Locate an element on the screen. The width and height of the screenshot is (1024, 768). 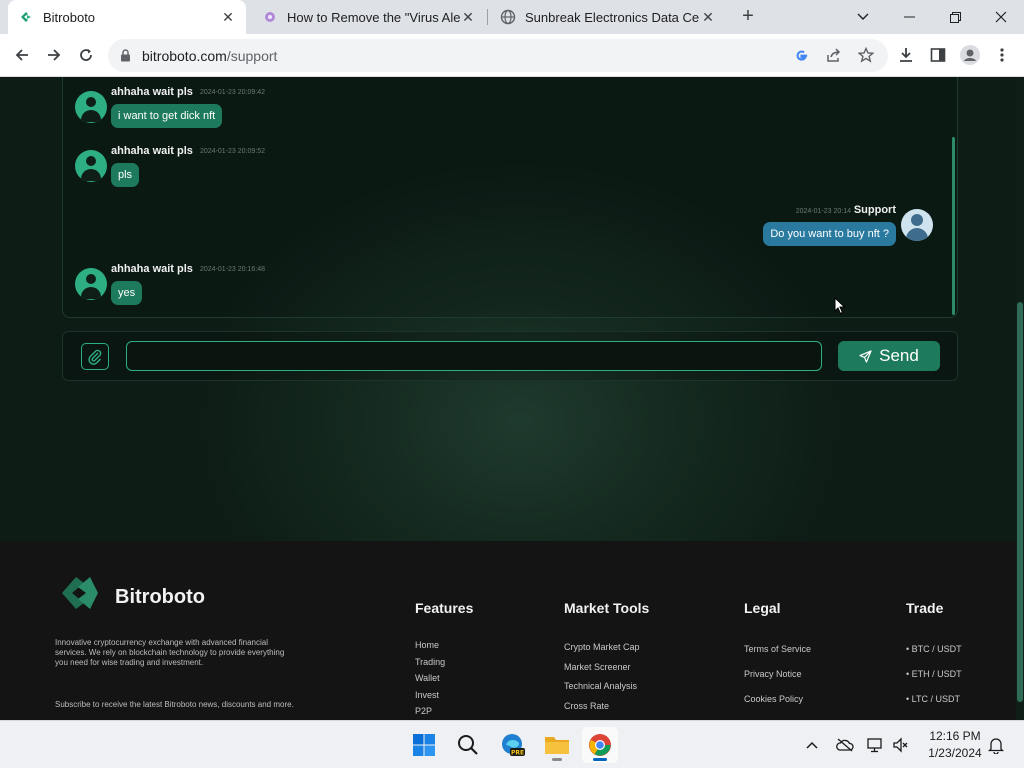
profile-button is located at coordinates (970, 55).